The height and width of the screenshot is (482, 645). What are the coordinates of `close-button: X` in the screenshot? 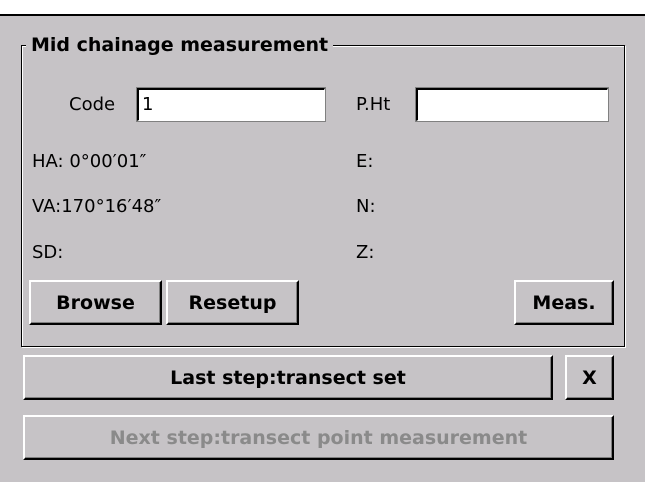 It's located at (589, 377).